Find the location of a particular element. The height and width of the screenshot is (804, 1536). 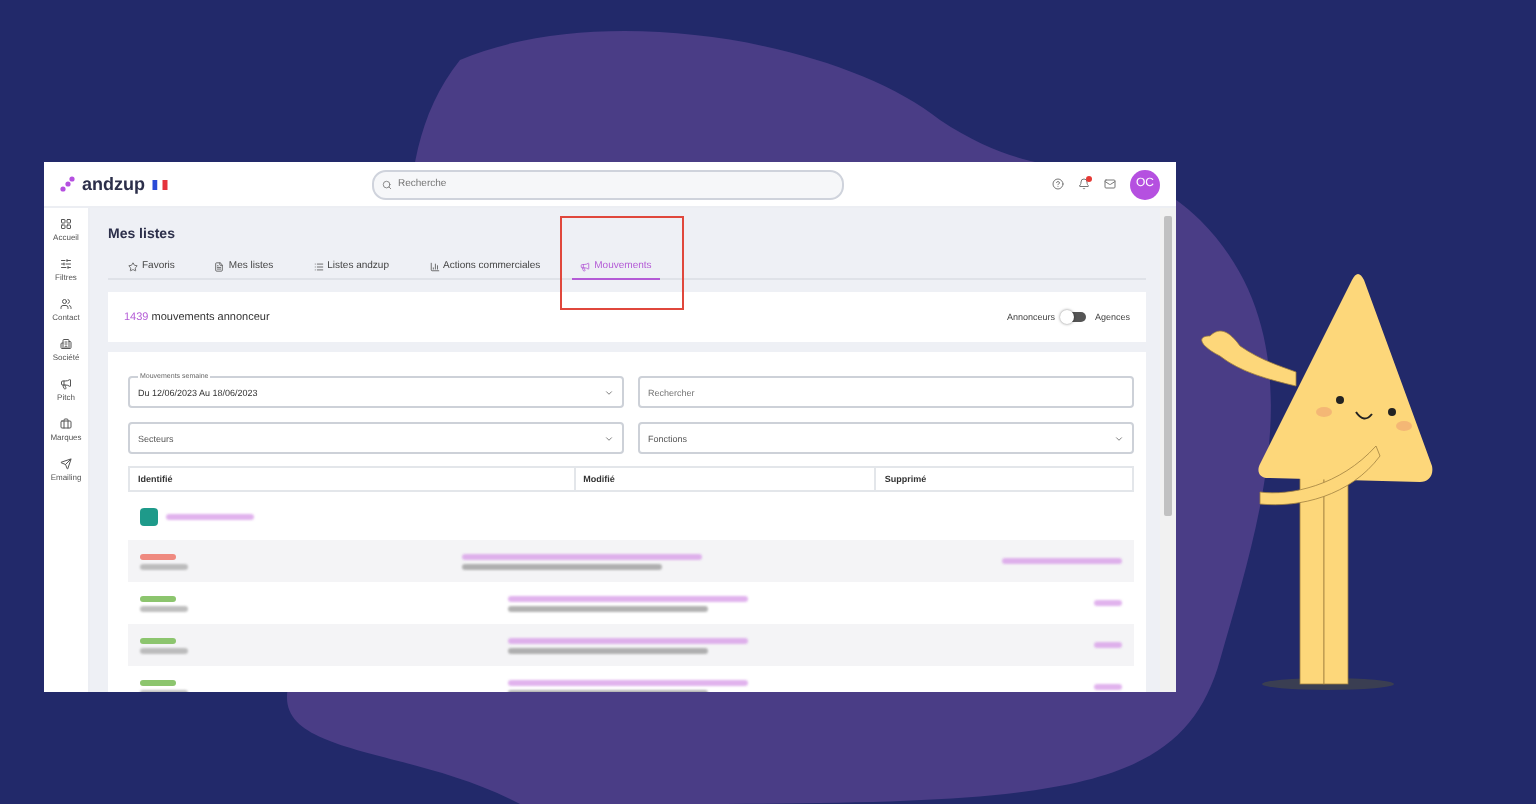

bar-chart-icon is located at coordinates (434, 266).